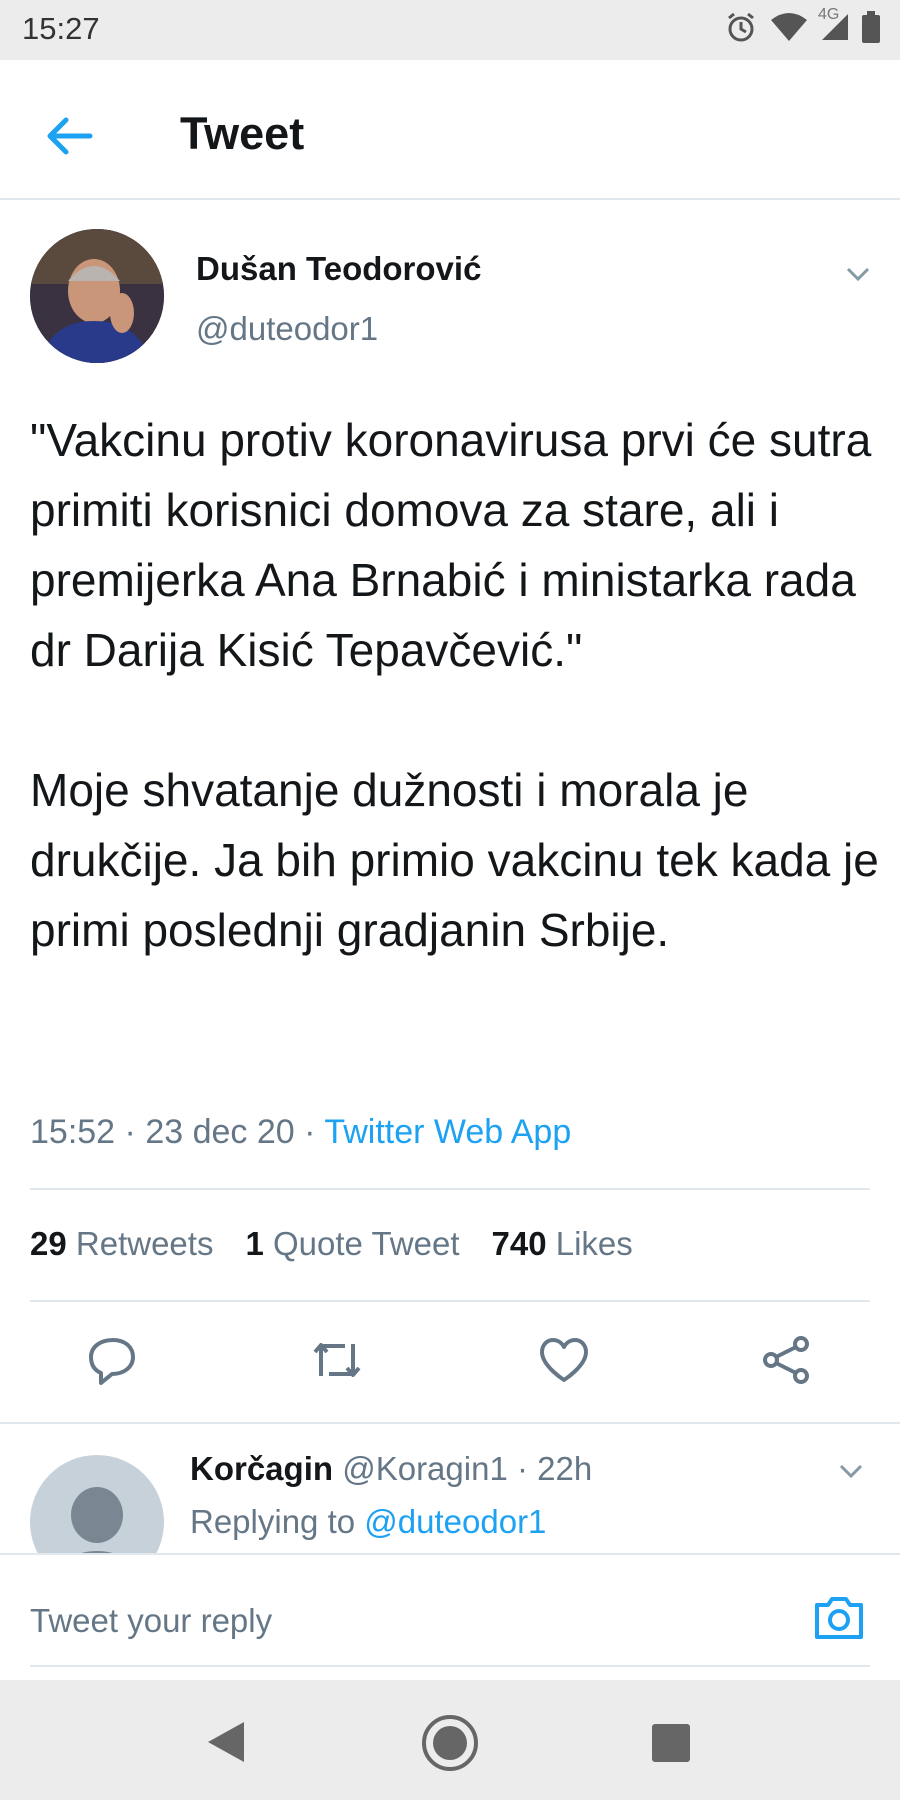 This screenshot has height=1800, width=900. I want to click on tweet-meta: 15:52 · 23 dec 20 · Twitter Web App, so click(300, 1132).